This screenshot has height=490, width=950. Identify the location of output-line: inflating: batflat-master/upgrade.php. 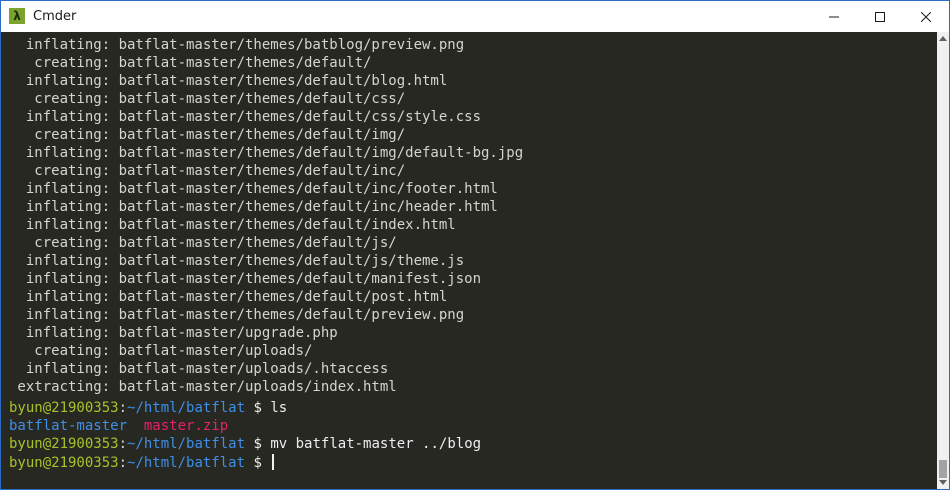
(173, 333).